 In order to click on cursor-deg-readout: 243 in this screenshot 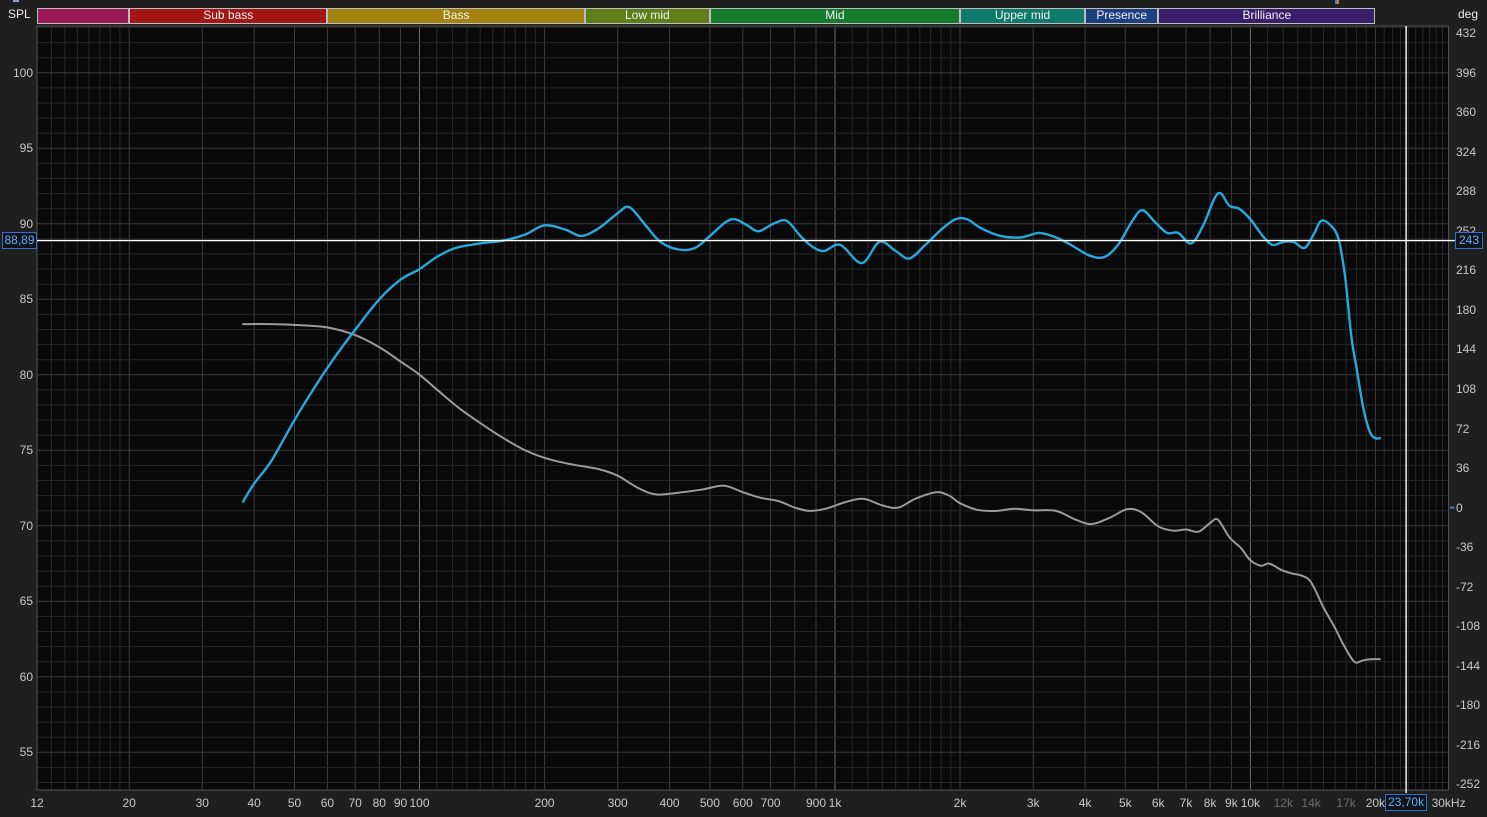, I will do `click(1469, 240)`.